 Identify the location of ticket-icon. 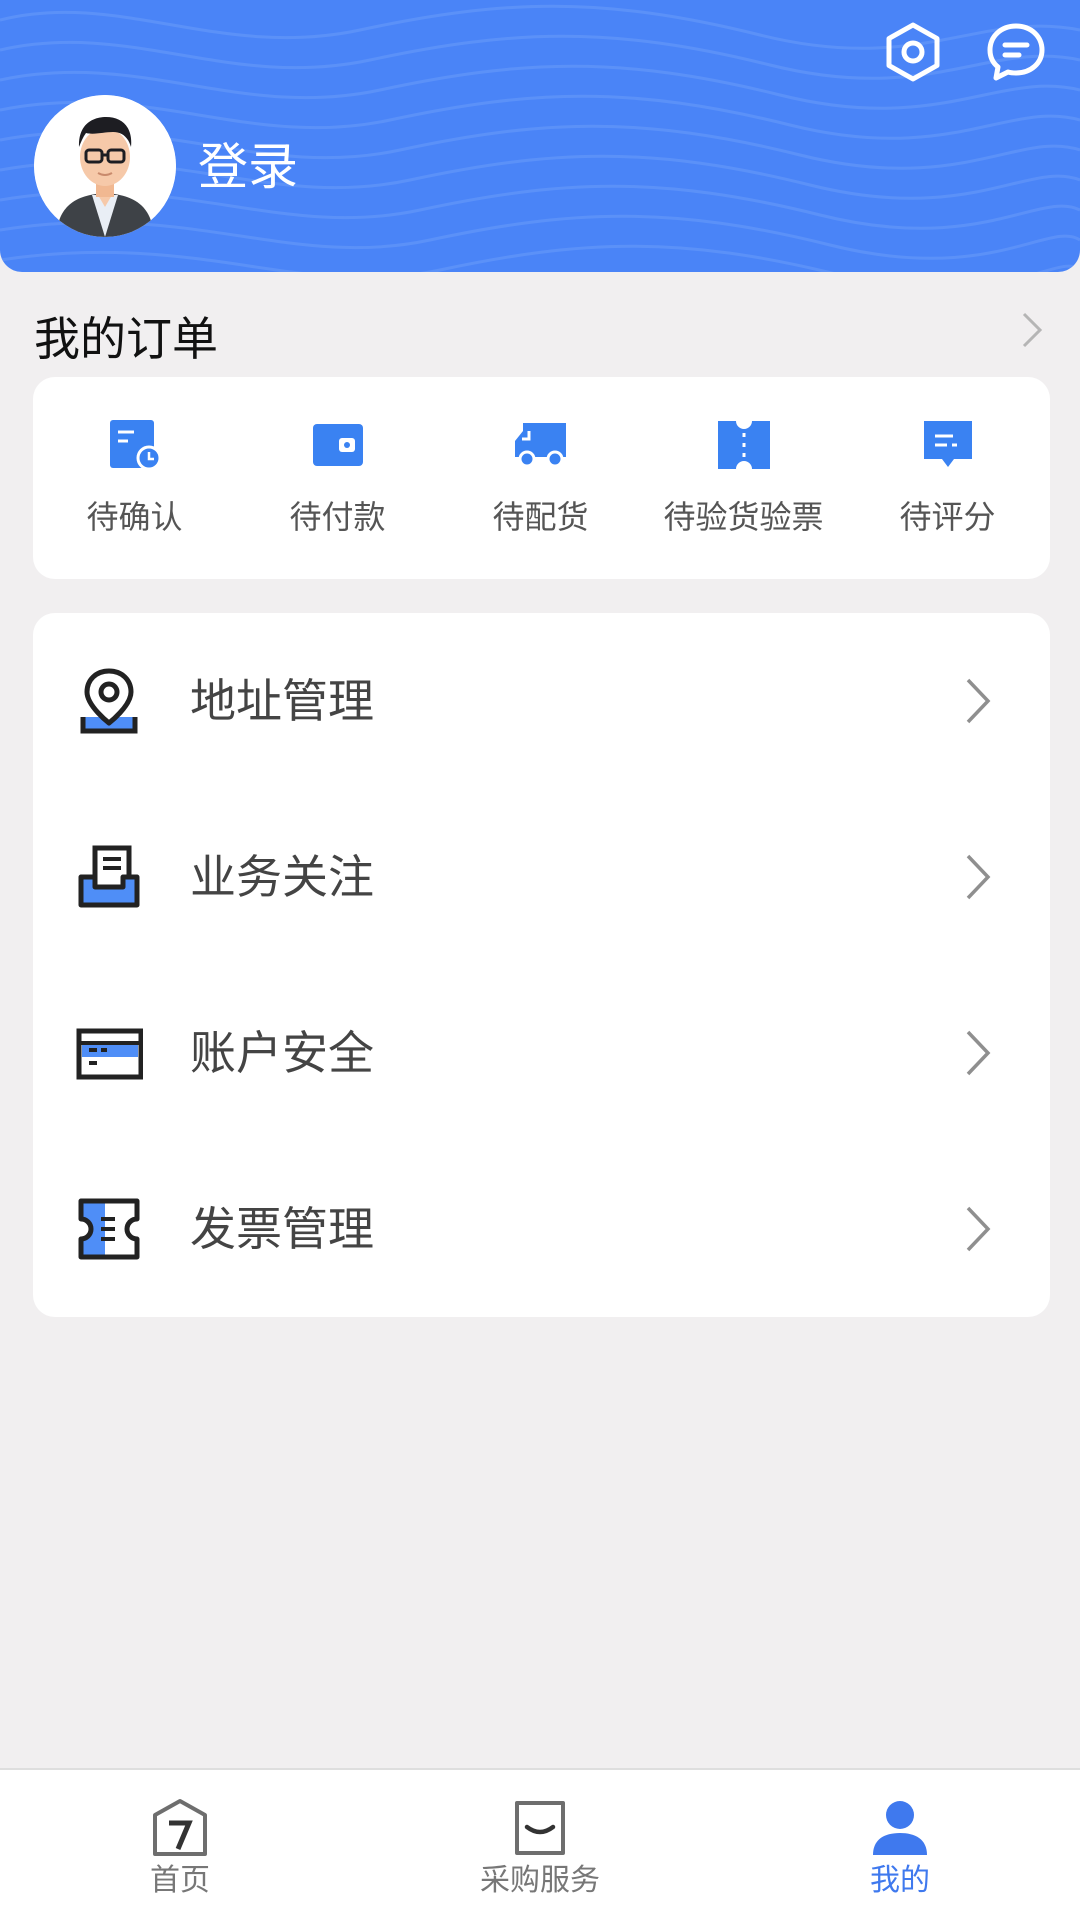
(743, 445).